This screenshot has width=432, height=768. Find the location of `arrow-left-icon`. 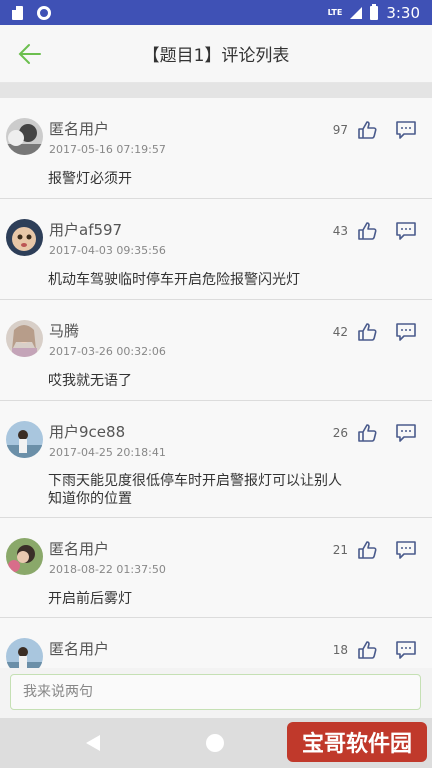

arrow-left-icon is located at coordinates (29, 54).